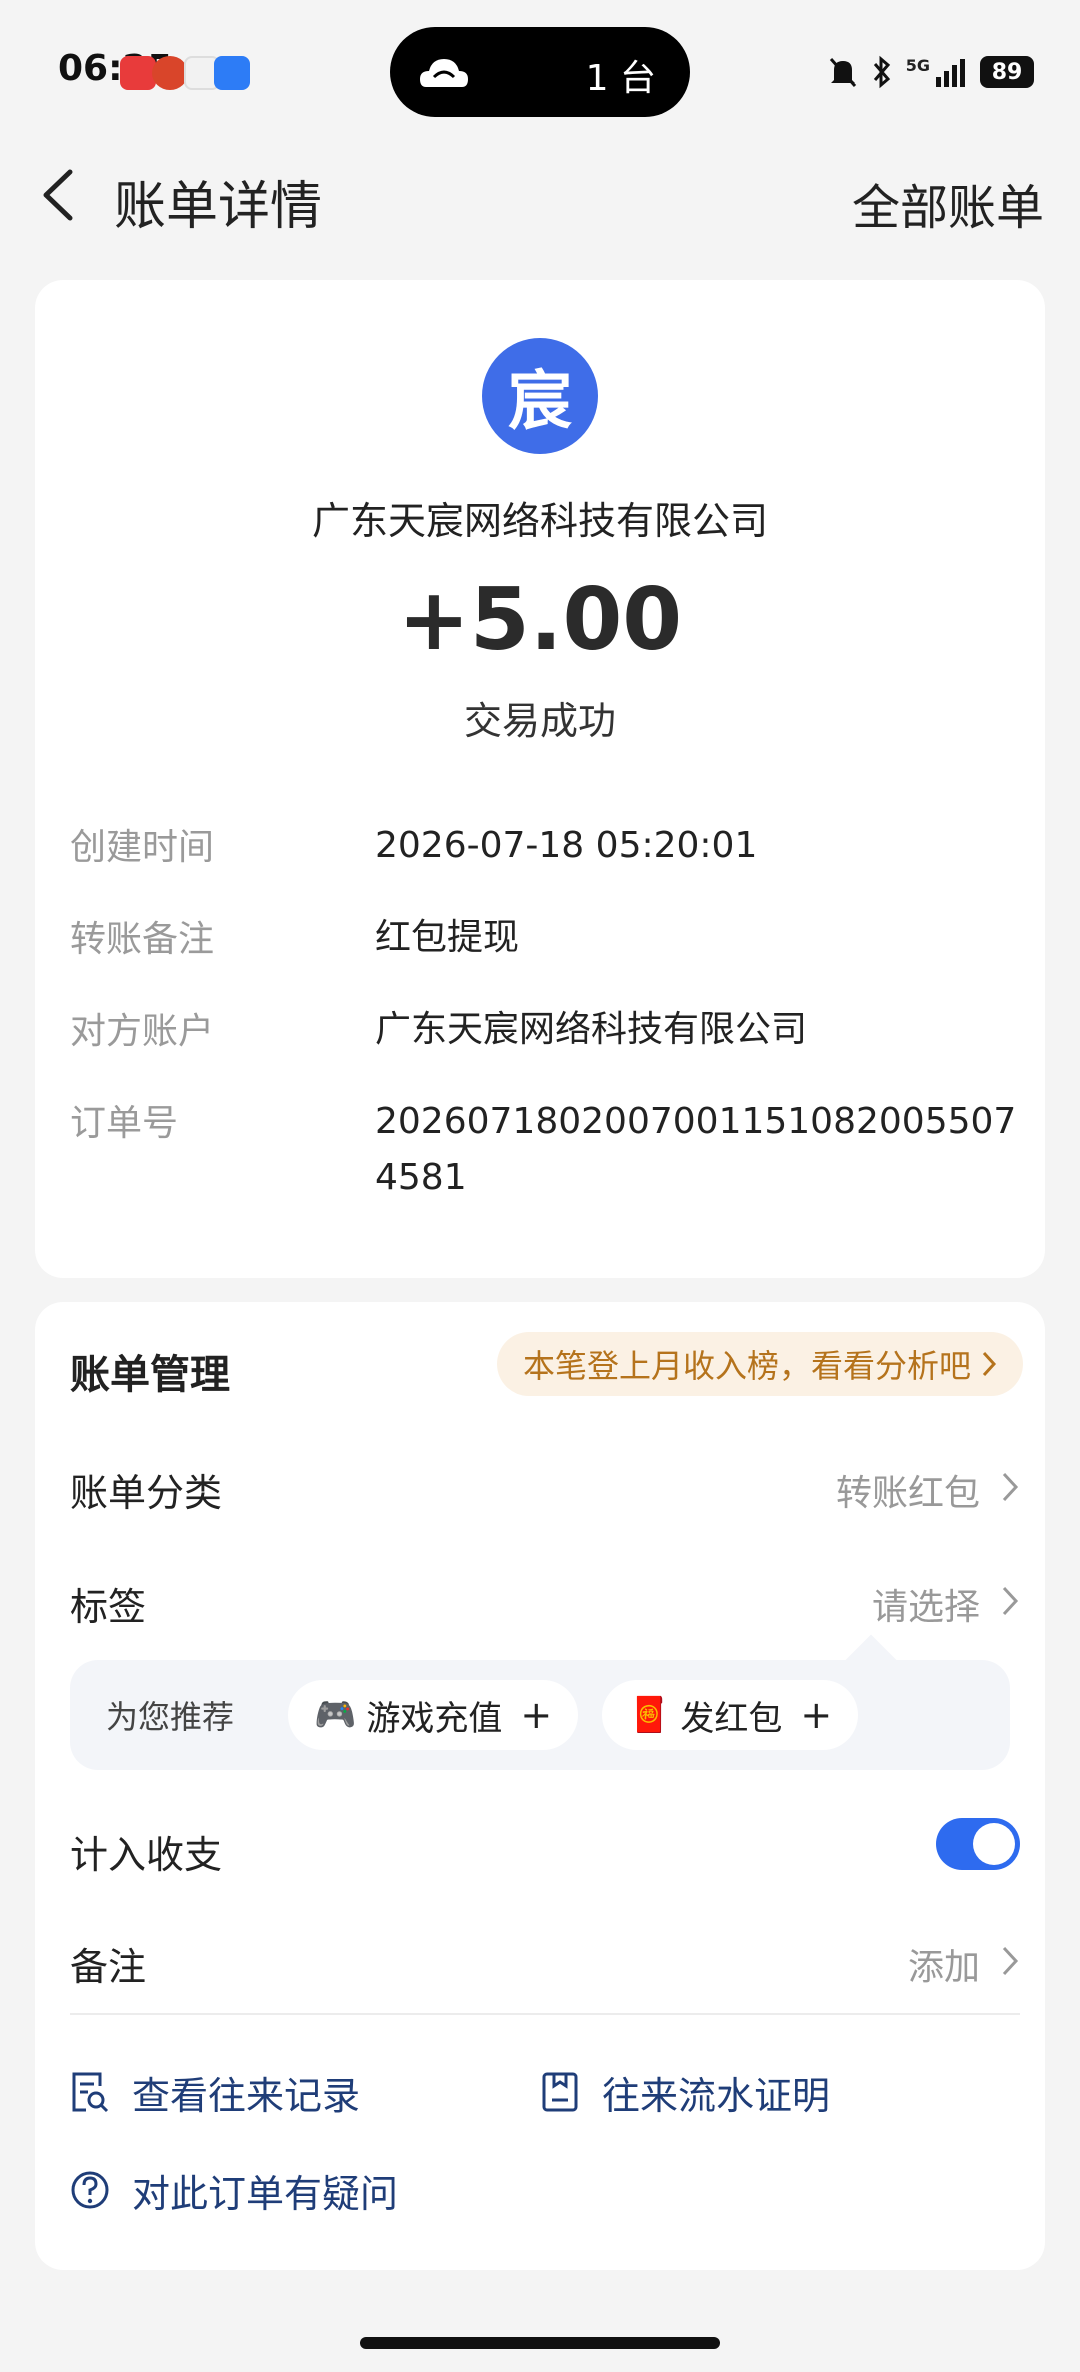 The height and width of the screenshot is (2372, 1080). I want to click on detail-label: 转账备注, so click(142, 939).